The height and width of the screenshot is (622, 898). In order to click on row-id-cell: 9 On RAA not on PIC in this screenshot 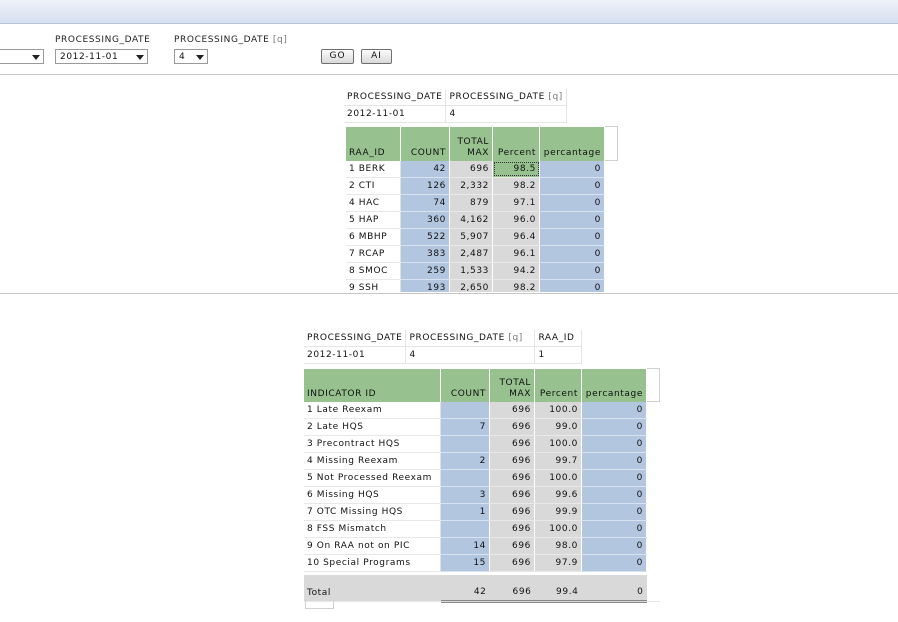, I will do `click(372, 546)`.